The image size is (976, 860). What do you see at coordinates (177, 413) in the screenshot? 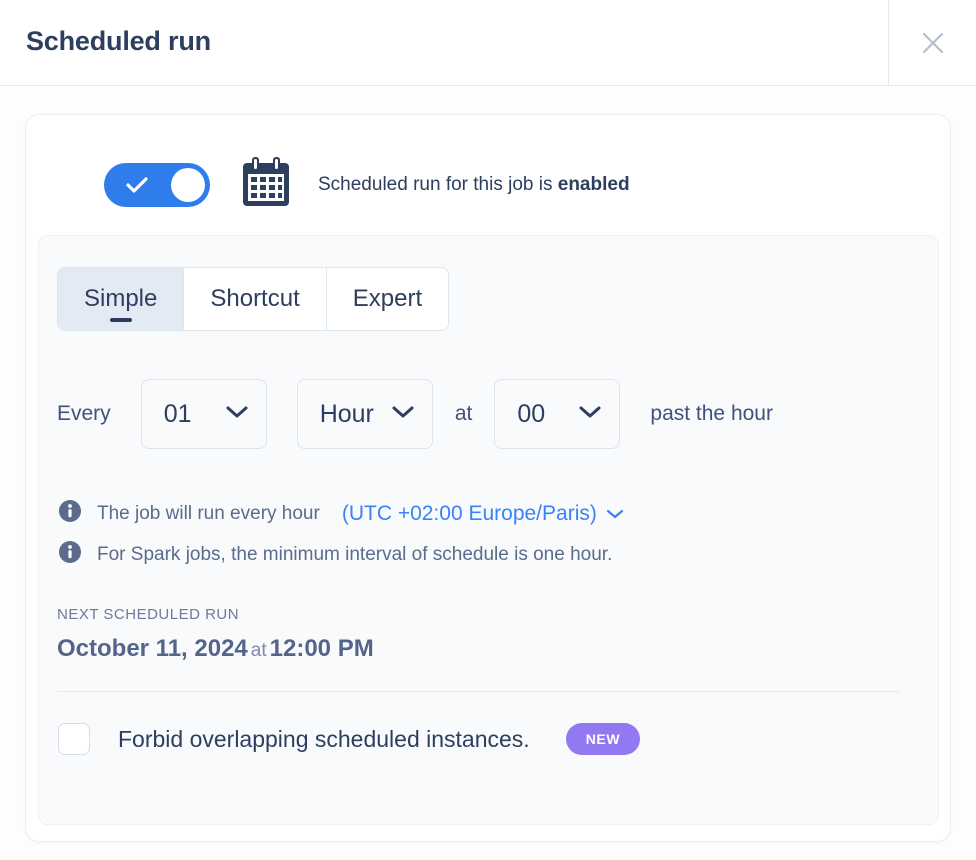
I see `interval-select-value: 01` at bounding box center [177, 413].